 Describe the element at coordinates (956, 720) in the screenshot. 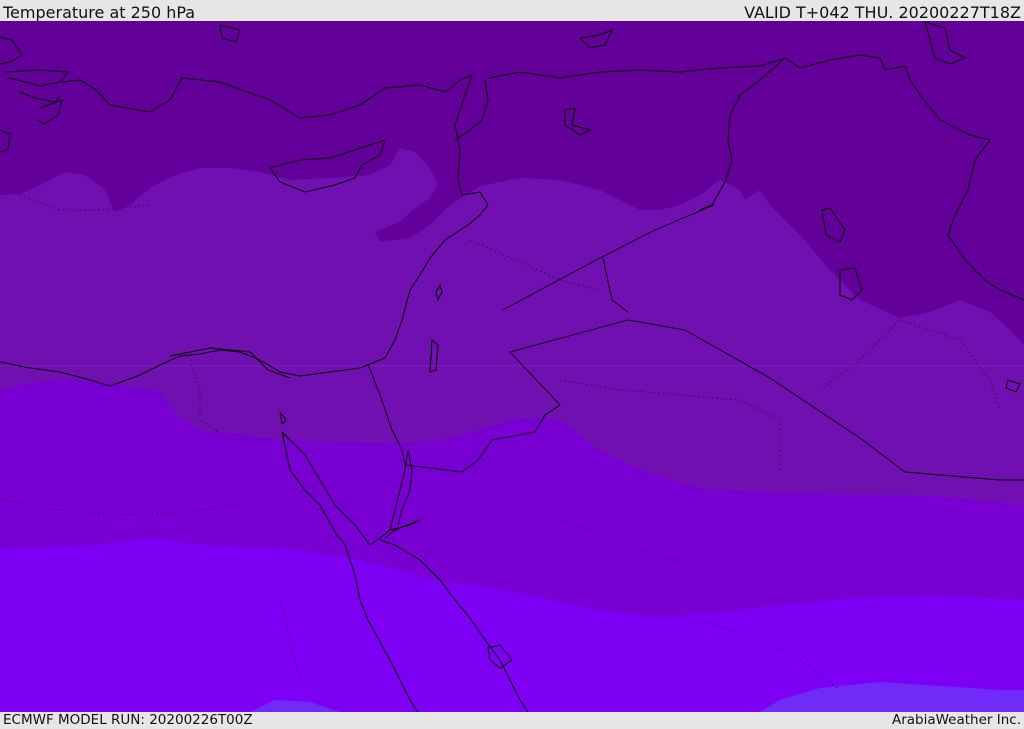

I see `credit-text: ArabiaWeather Inc.` at that location.